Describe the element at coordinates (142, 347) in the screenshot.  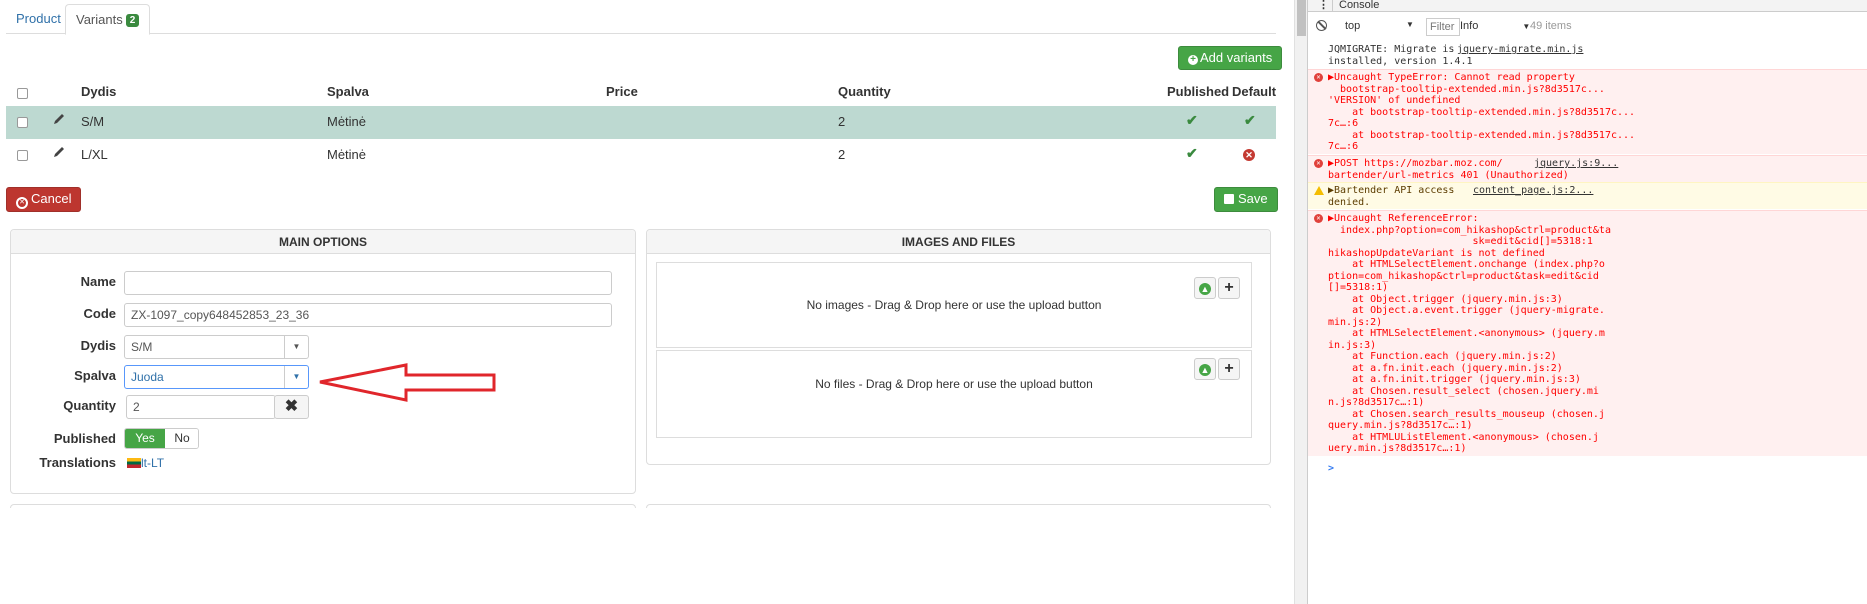
I see `dydis-select-value: S/M` at that location.